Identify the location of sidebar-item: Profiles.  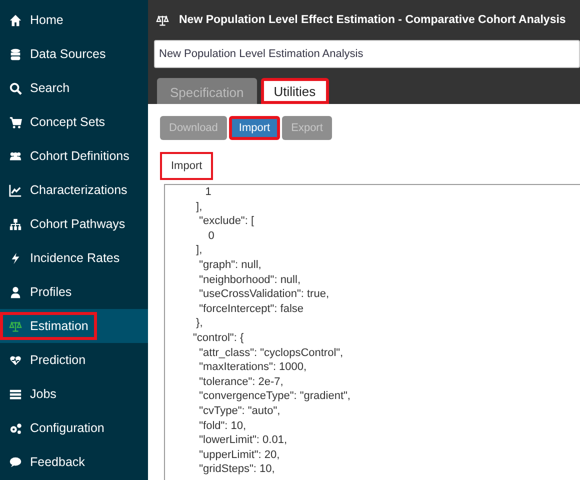
(74, 292).